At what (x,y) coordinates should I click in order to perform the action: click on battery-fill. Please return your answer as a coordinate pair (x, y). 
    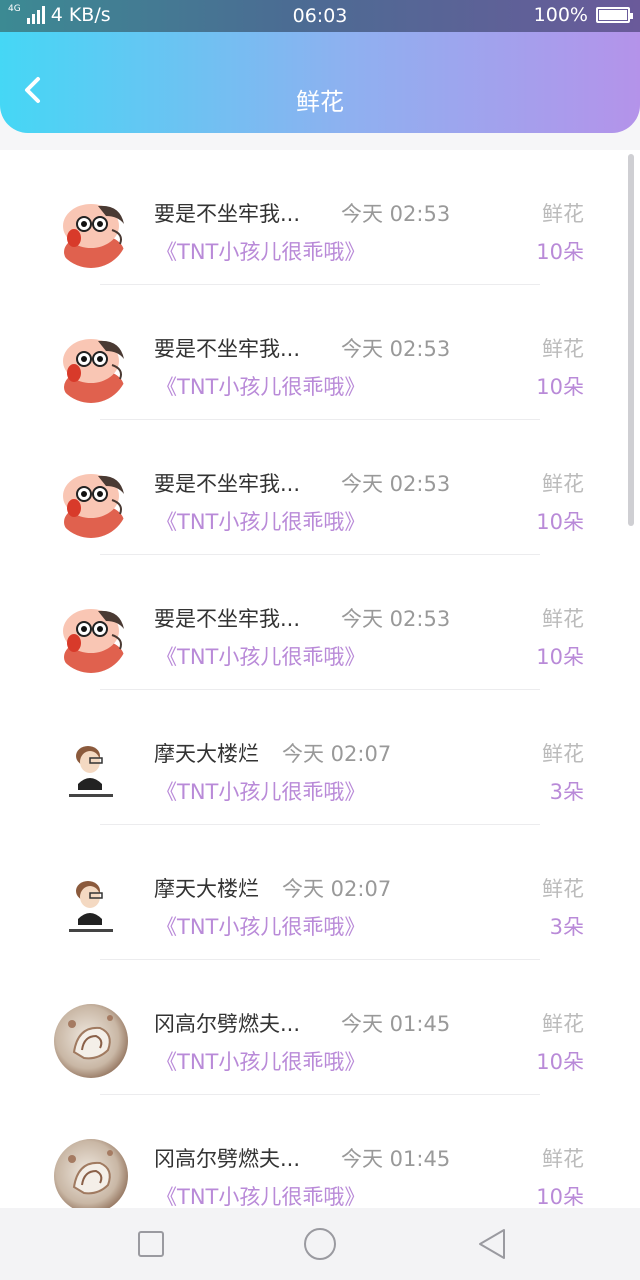
    Looking at the image, I should click on (613, 15).